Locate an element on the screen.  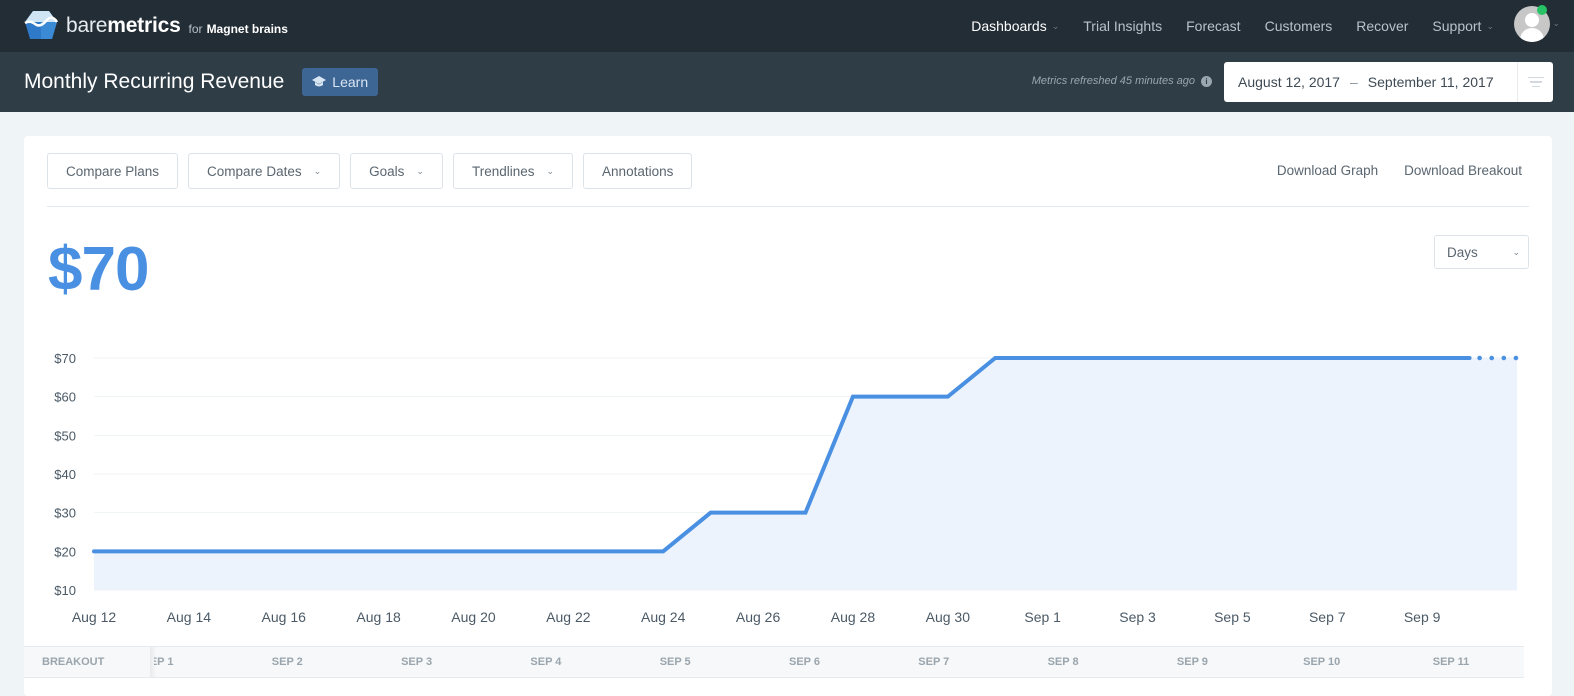
y-tick-label: $70 is located at coordinates (65, 358).